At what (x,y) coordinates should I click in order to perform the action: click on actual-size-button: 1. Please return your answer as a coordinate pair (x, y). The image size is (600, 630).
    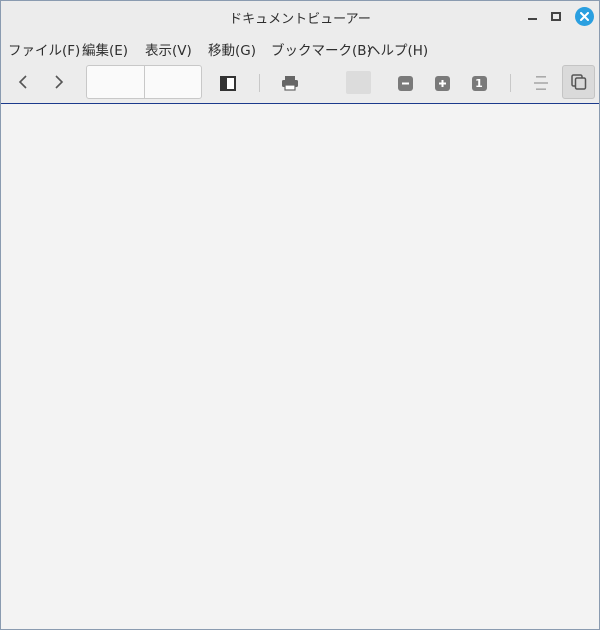
    Looking at the image, I should click on (479, 83).